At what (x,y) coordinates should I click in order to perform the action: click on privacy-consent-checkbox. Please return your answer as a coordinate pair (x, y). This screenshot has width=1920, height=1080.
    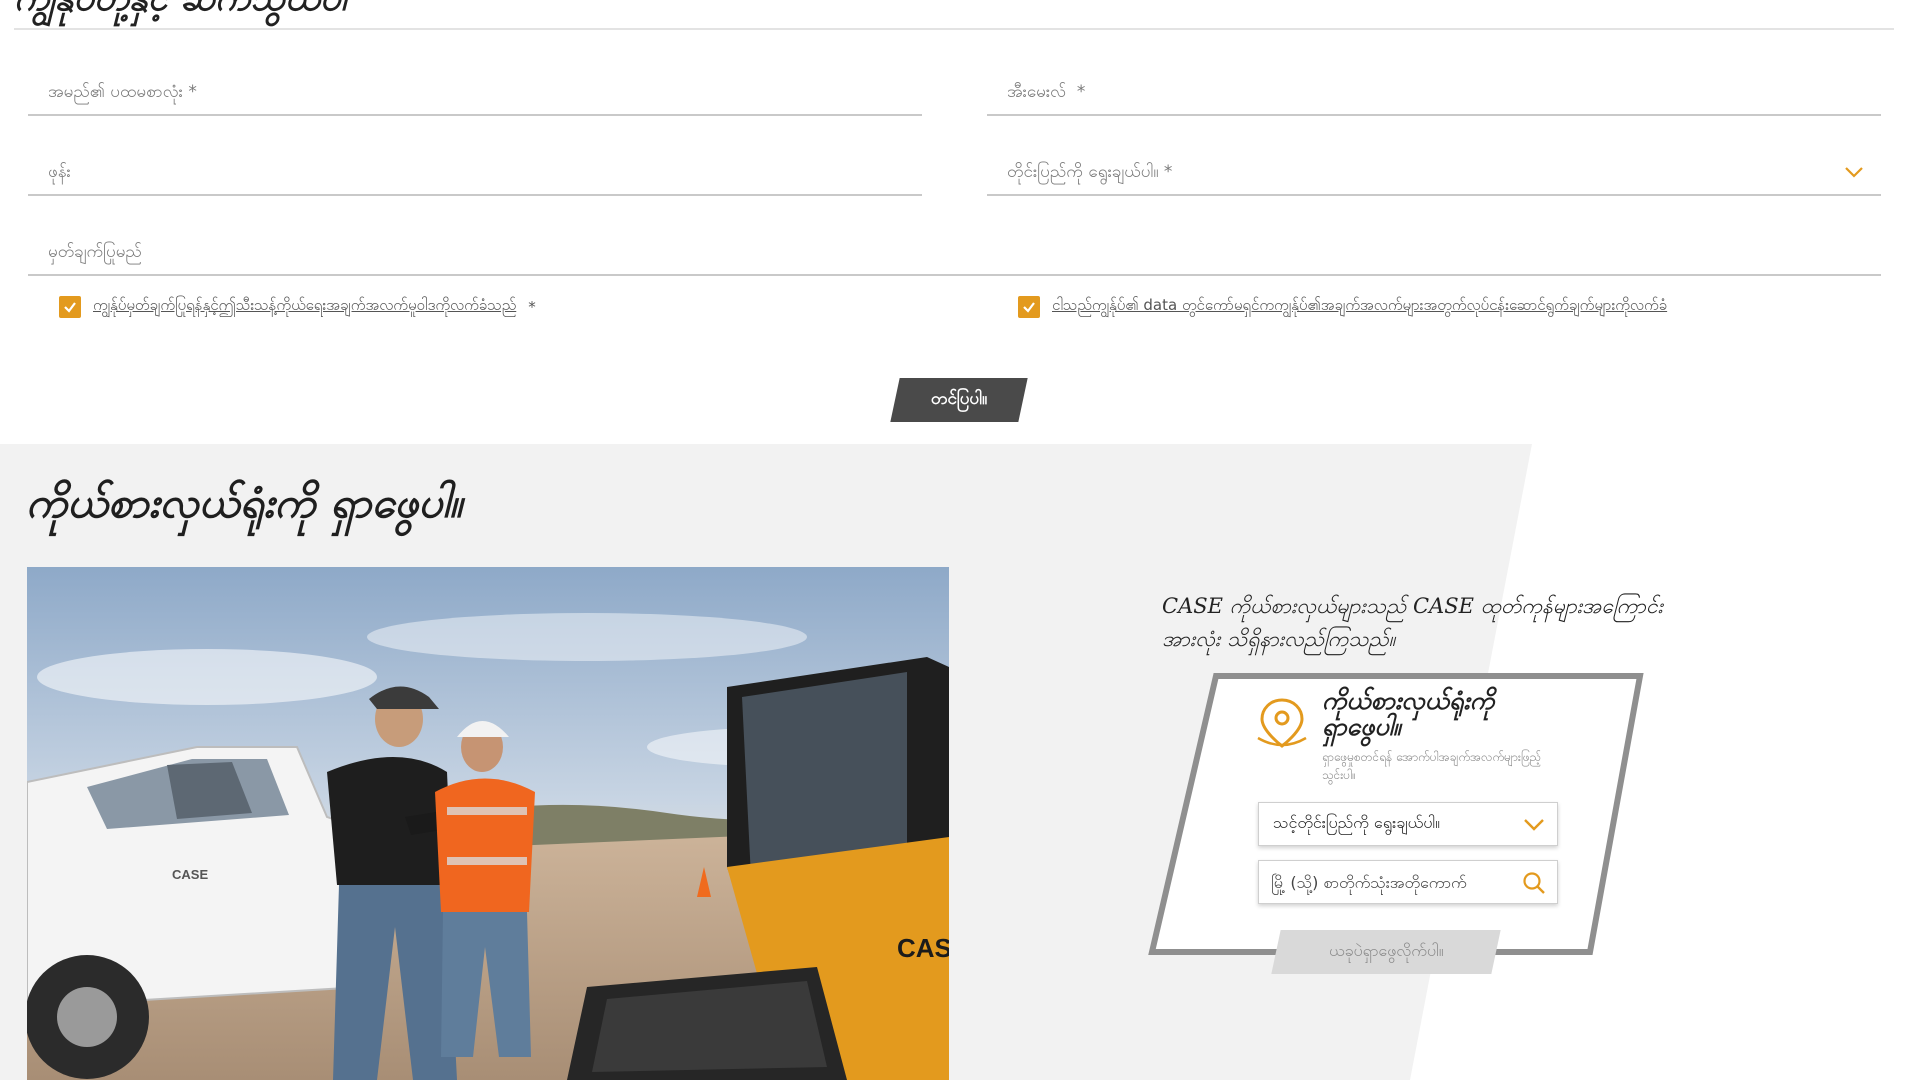
    Looking at the image, I should click on (70, 307).